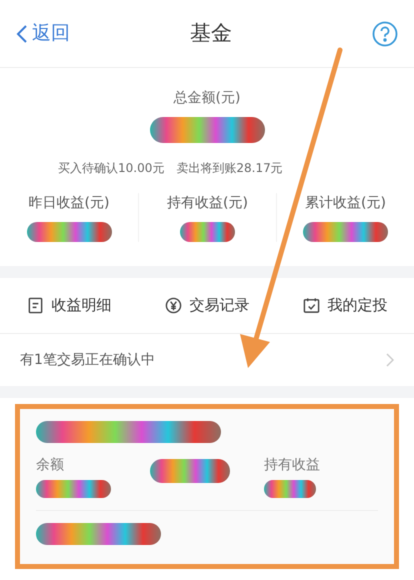  I want to click on stat-label: 累计收益(元), so click(345, 203).